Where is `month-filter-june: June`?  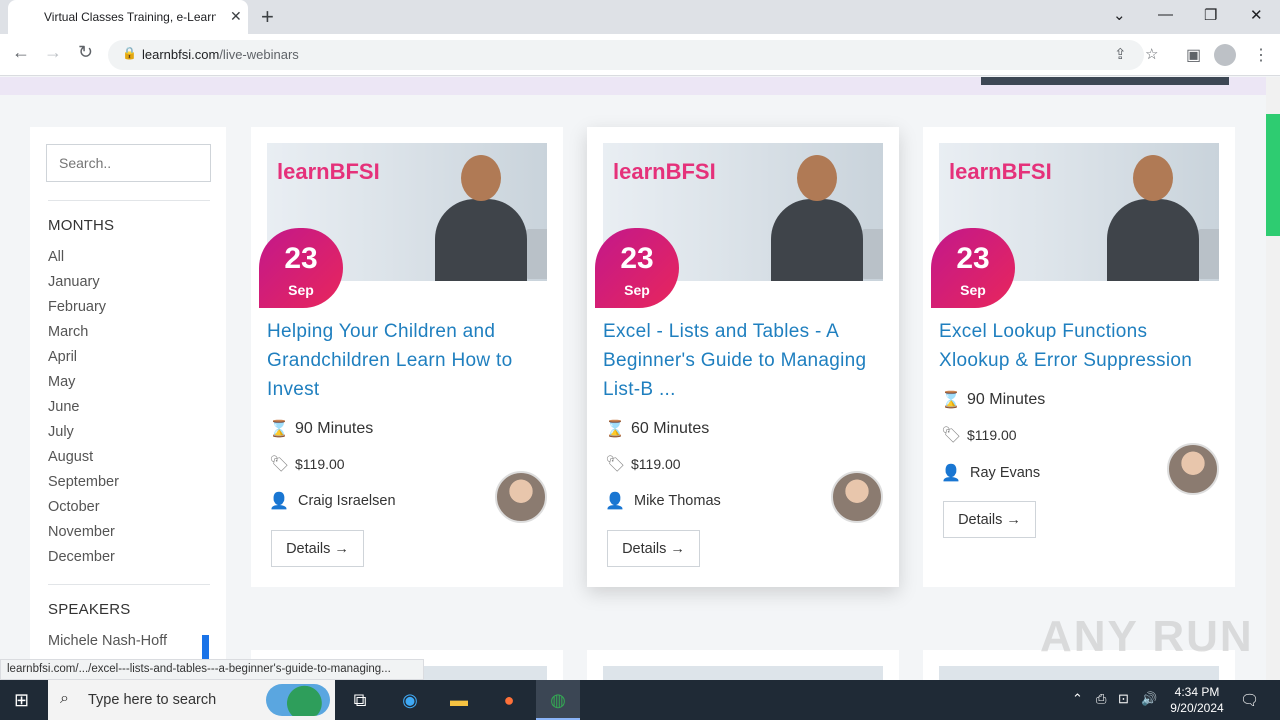
month-filter-june: June is located at coordinates (63, 407).